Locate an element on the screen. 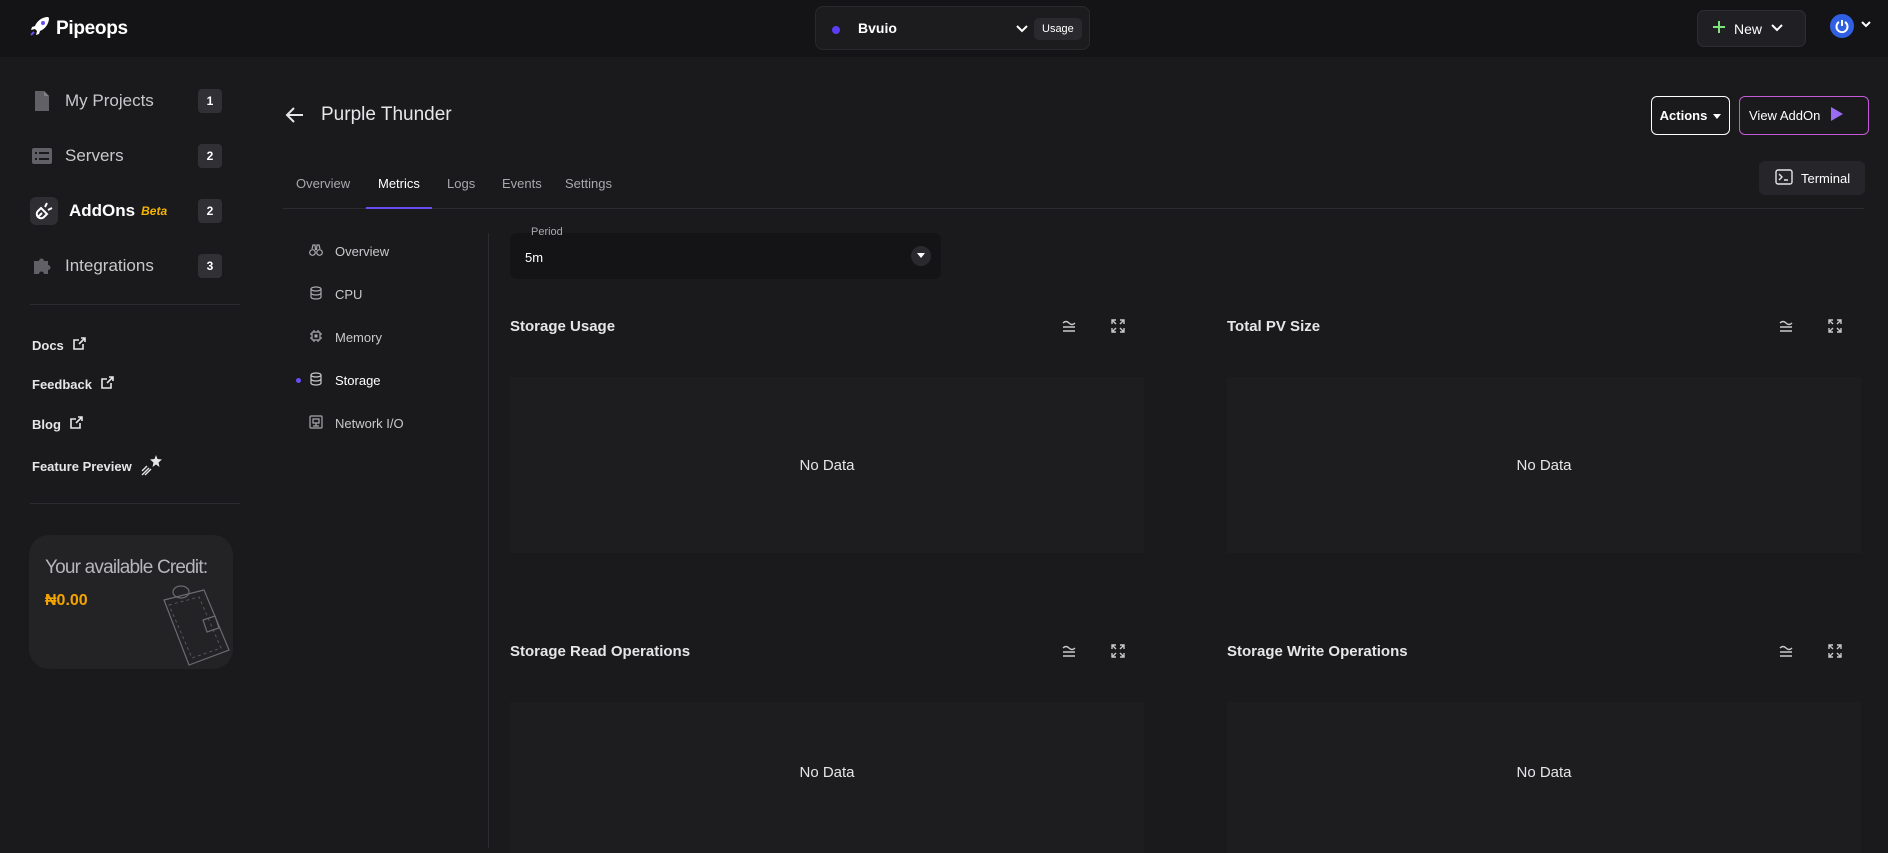 The width and height of the screenshot is (1888, 853). plug-icon is located at coordinates (44, 211).